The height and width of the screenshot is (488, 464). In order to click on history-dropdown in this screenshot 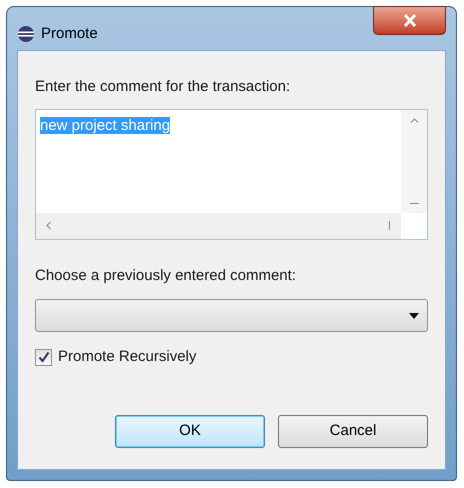, I will do `click(231, 315)`.